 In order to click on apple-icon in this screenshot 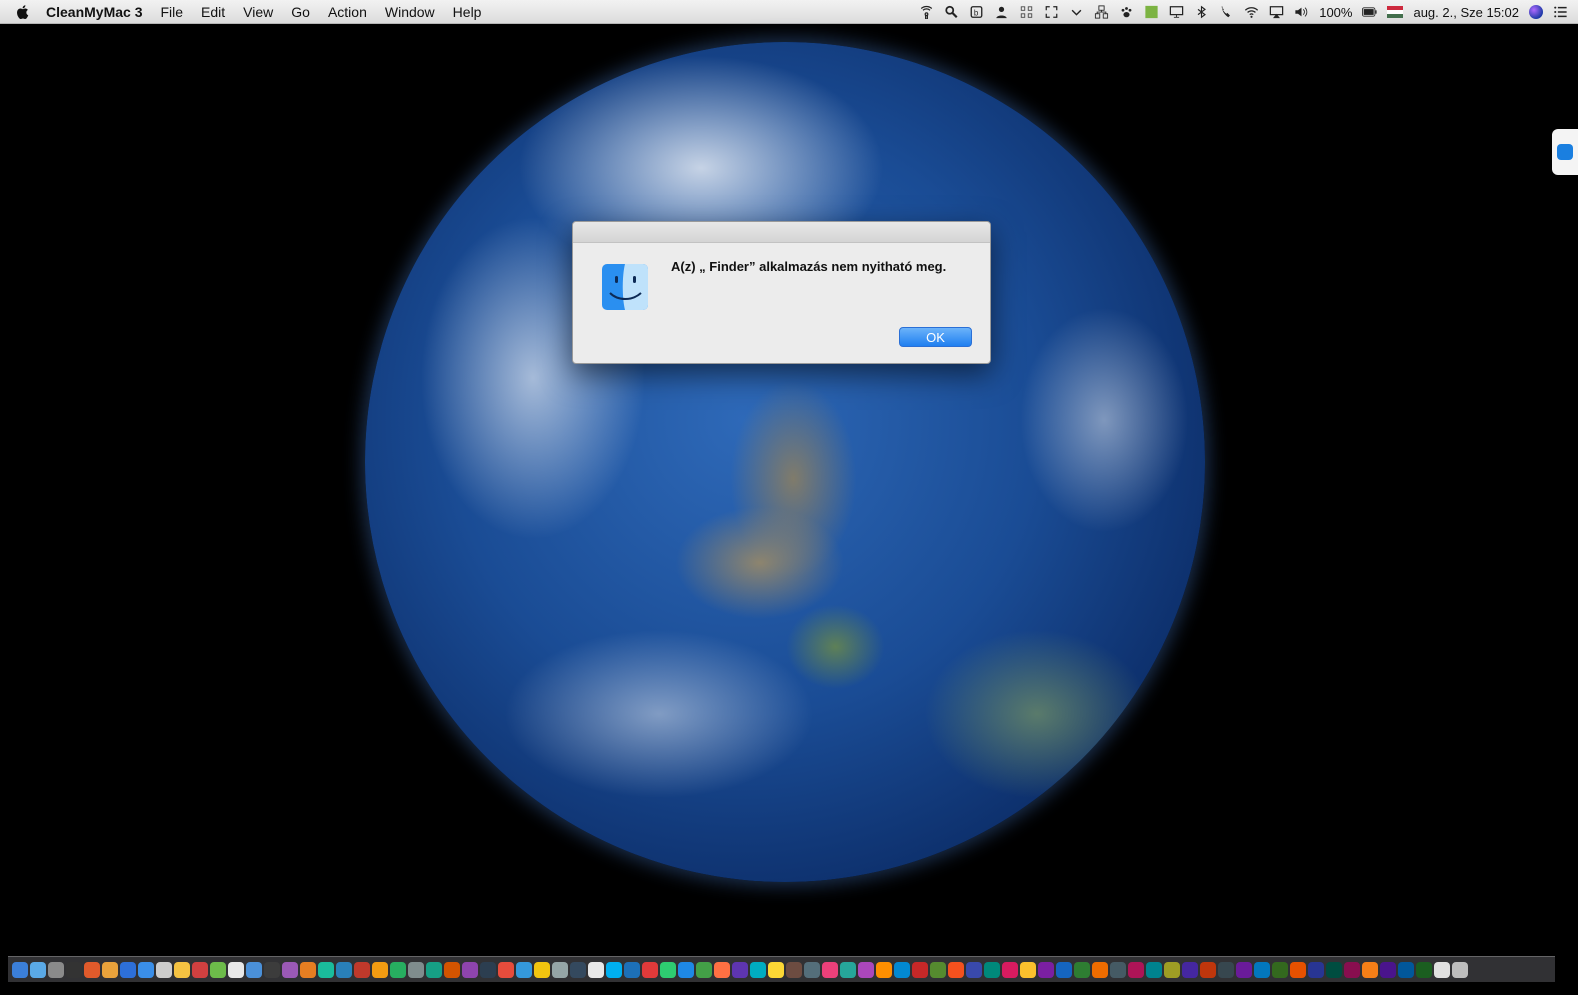, I will do `click(23, 12)`.